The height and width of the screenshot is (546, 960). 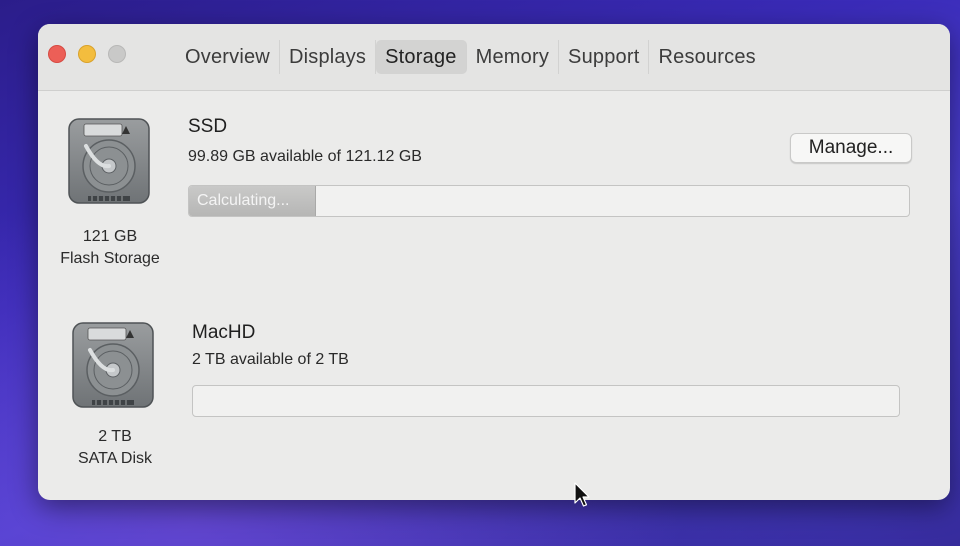 I want to click on drive-size-caption: 121 GB Flash Storage, so click(x=111, y=248).